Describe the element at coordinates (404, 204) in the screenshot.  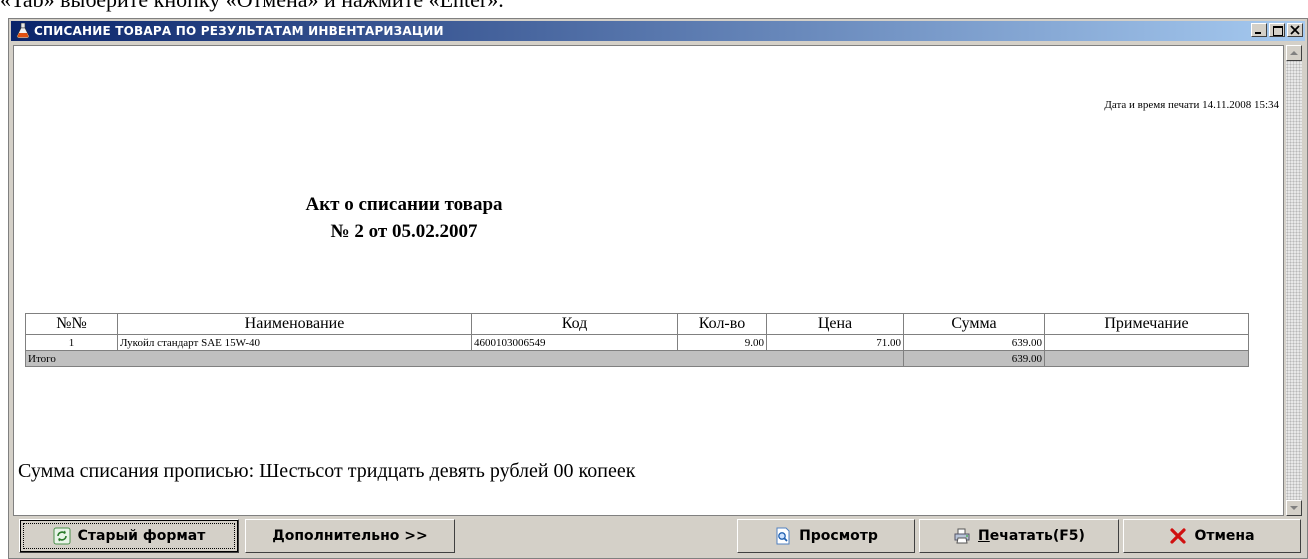
I see `report-title: Акт о списании товара` at that location.